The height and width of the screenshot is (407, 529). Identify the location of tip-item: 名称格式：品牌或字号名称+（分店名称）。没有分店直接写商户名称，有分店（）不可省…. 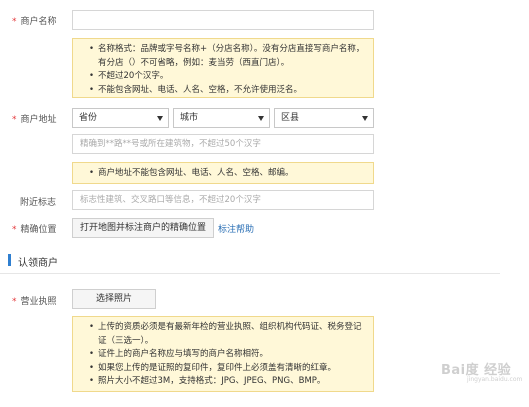
(227, 56).